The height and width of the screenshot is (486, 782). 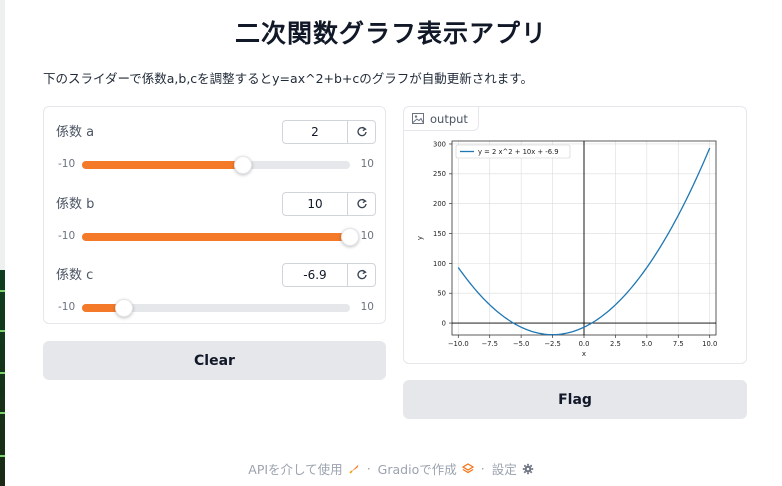 I want to click on gear-icon, so click(x=527, y=468).